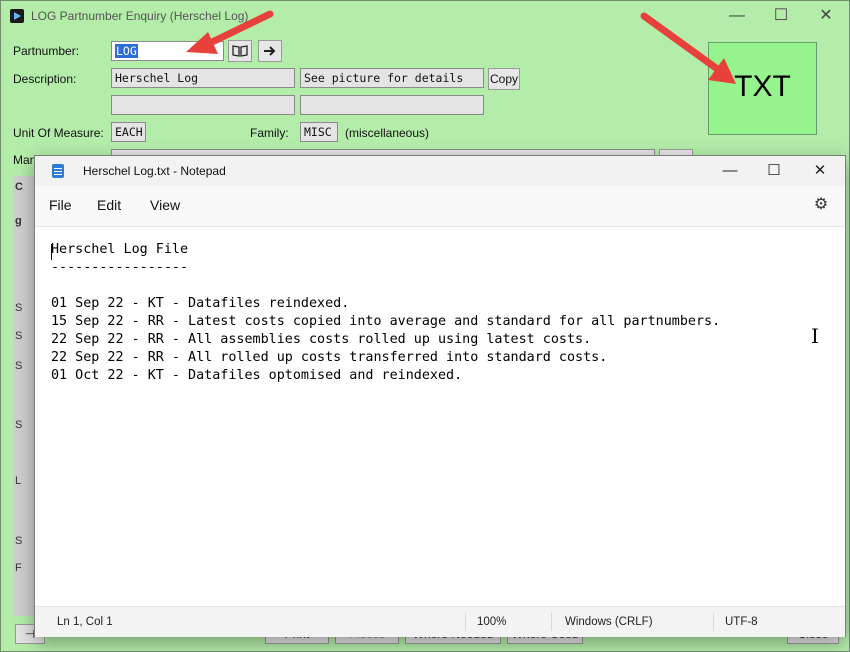  What do you see at coordinates (18, 221) in the screenshot?
I see `bg-label-2: g` at bounding box center [18, 221].